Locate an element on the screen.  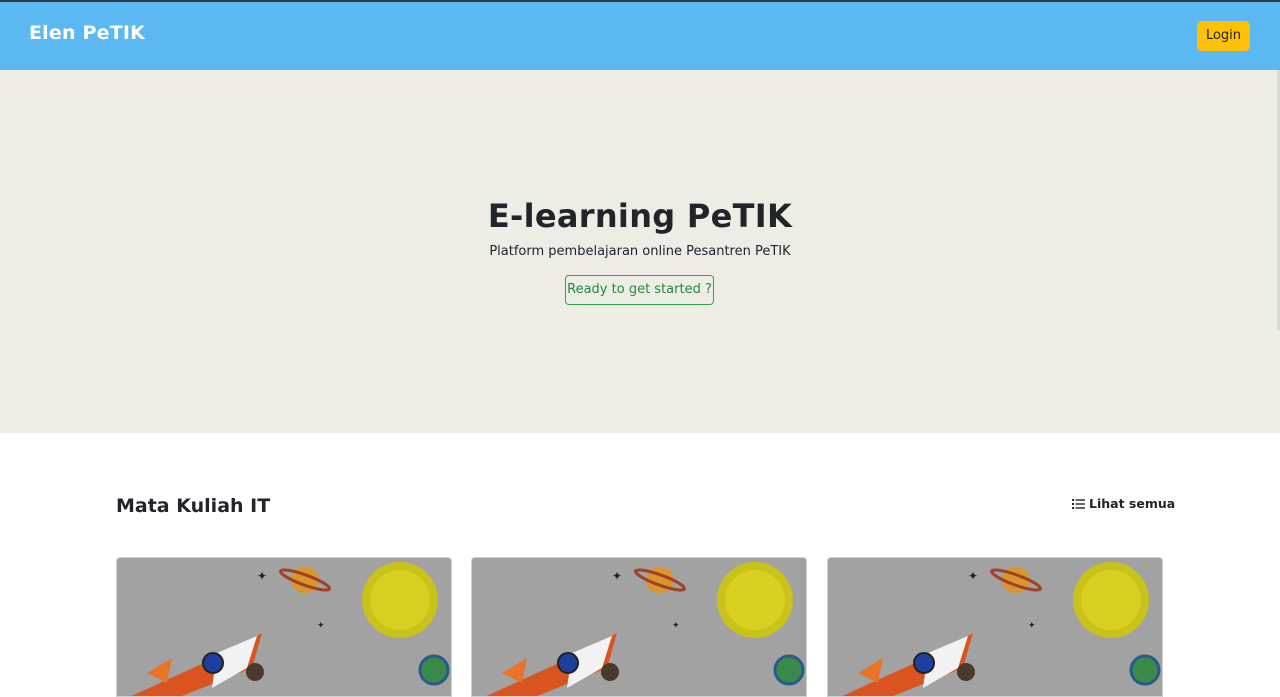
login-button: Login is located at coordinates (1223, 36).